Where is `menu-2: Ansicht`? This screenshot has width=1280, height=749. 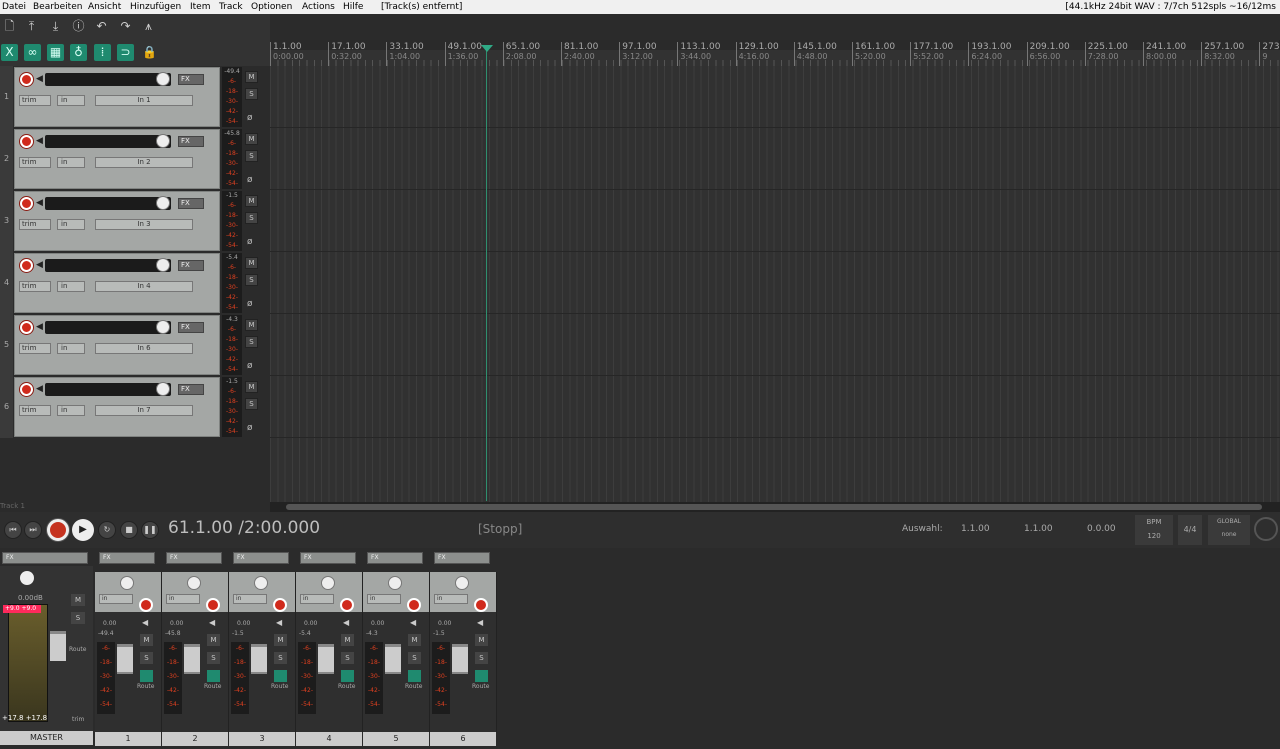
menu-2: Ansicht is located at coordinates (104, 7).